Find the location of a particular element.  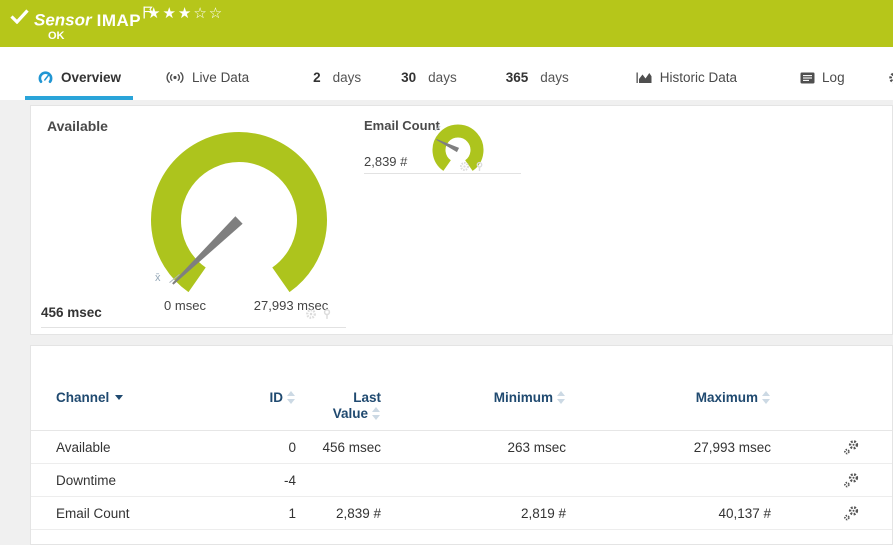

table-row-downtime: Downtime -4 is located at coordinates (461, 480).